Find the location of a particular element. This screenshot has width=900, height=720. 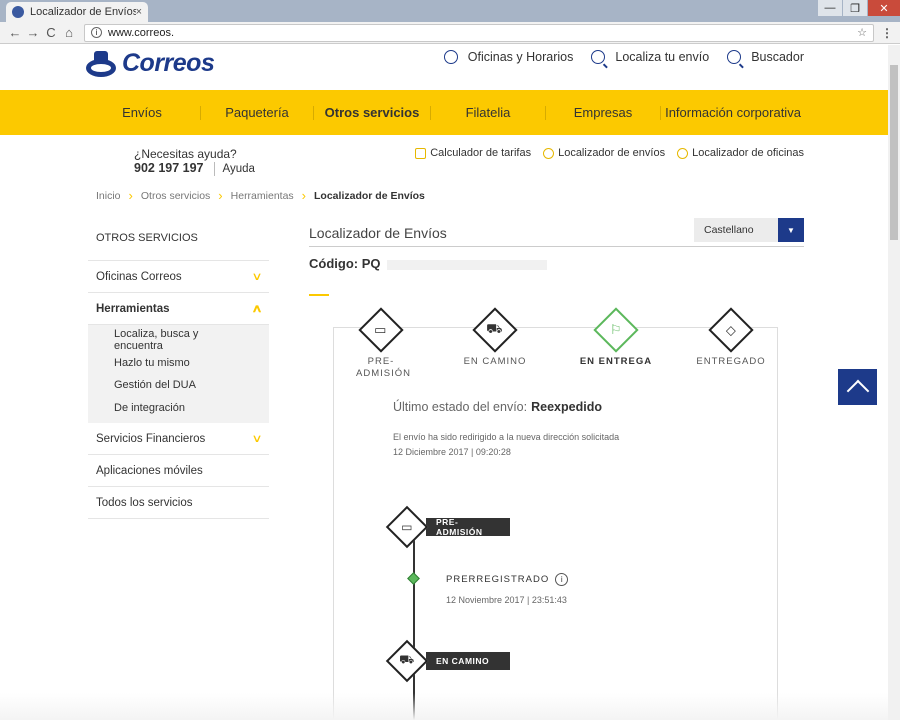

timeline-event-name: PRERREGISTRADO i is located at coordinates (507, 579).